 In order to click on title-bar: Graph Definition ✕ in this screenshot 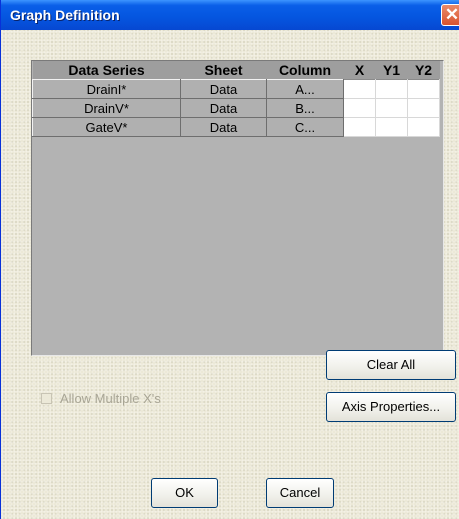, I will do `click(230, 15)`.